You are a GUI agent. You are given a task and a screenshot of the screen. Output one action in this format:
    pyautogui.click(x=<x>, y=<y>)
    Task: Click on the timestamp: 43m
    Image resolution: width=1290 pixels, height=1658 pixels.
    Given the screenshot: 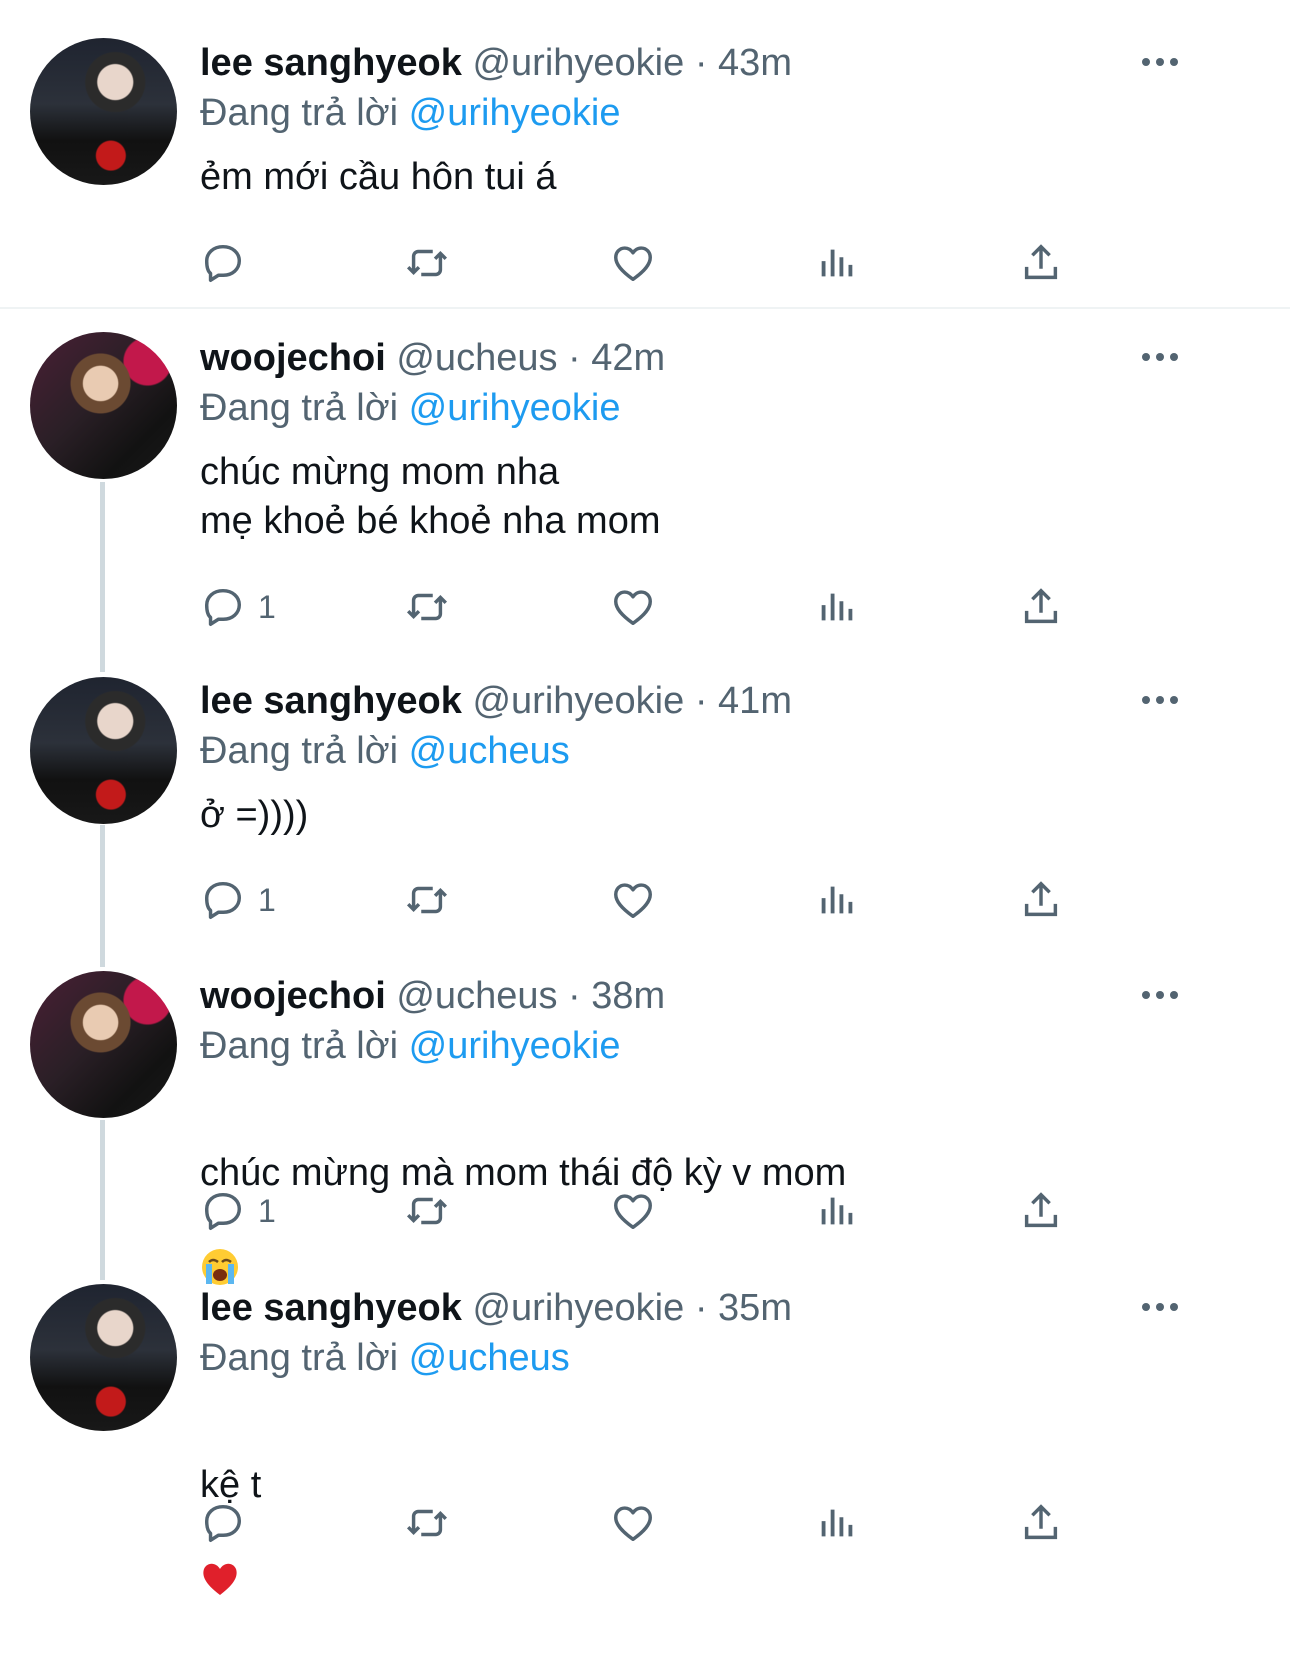 What is the action you would take?
    pyautogui.click(x=755, y=63)
    